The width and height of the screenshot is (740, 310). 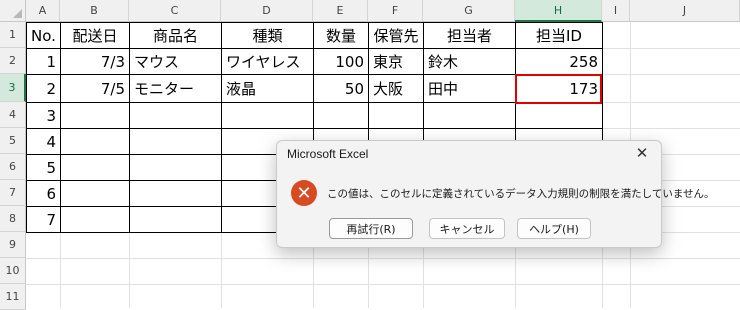 I want to click on column-header-a: A, so click(x=43, y=11).